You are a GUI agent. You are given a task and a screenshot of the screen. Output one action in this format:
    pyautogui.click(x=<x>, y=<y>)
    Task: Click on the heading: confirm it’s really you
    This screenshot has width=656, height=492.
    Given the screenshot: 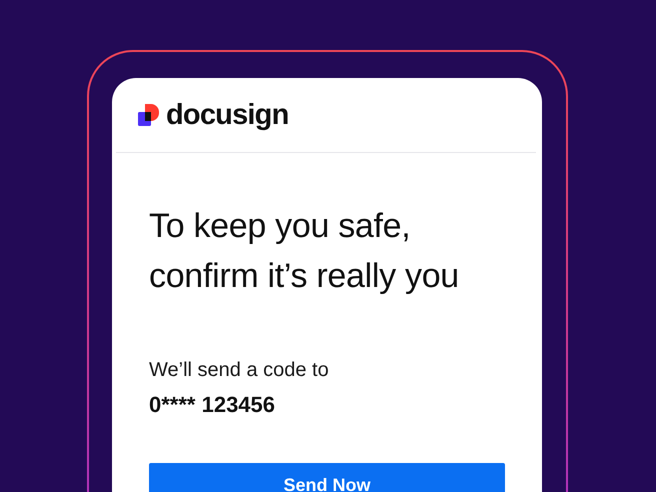 What is the action you would take?
    pyautogui.click(x=304, y=276)
    